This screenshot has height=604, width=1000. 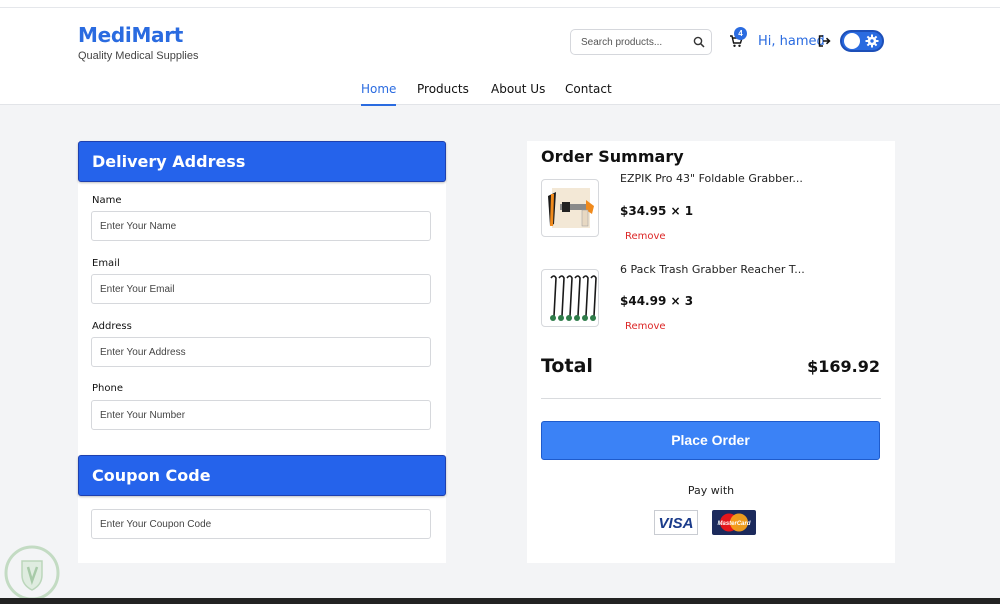 I want to click on brand-name: MediMart, so click(x=138, y=35).